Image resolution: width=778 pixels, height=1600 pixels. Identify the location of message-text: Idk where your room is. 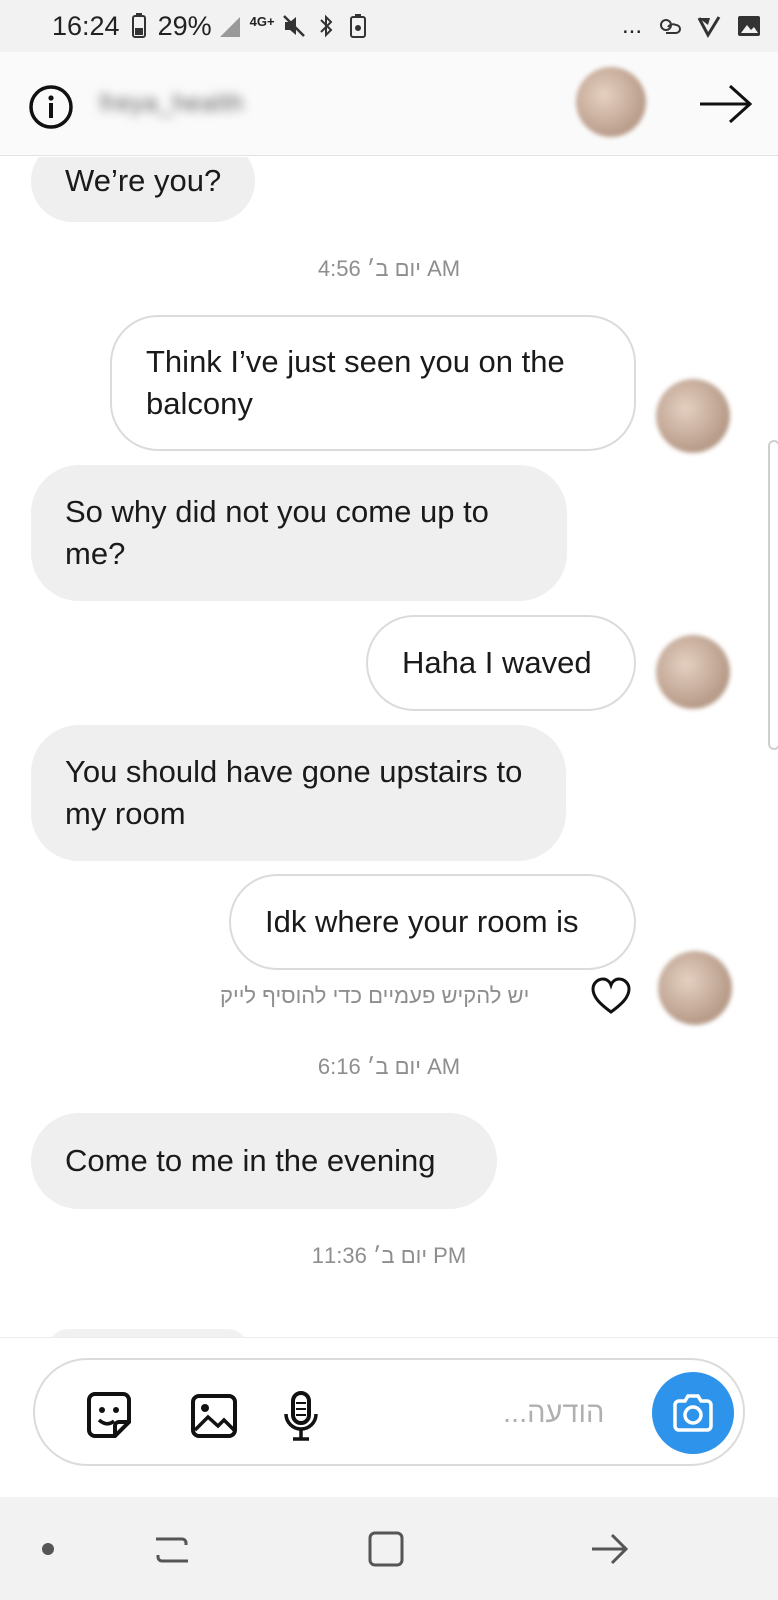
(422, 921).